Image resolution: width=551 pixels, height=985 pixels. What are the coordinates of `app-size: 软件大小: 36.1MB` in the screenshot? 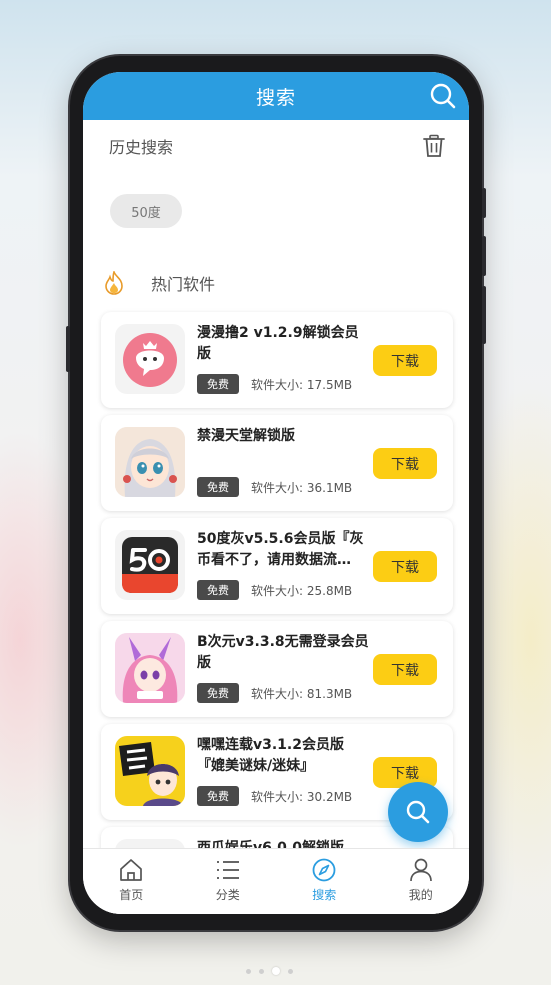 It's located at (302, 488).